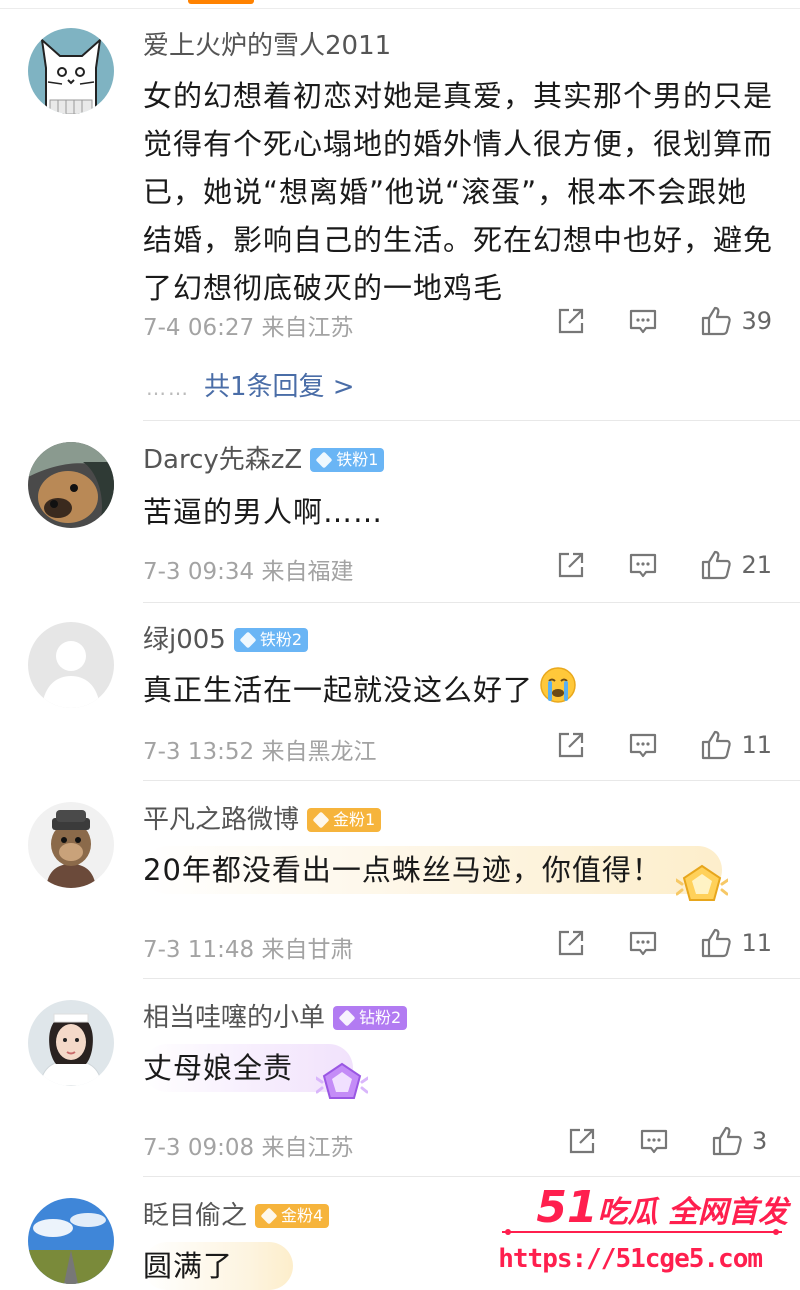 This screenshot has width=800, height=1290. What do you see at coordinates (702, 886) in the screenshot?
I see `gold-badge-sticker-icon` at bounding box center [702, 886].